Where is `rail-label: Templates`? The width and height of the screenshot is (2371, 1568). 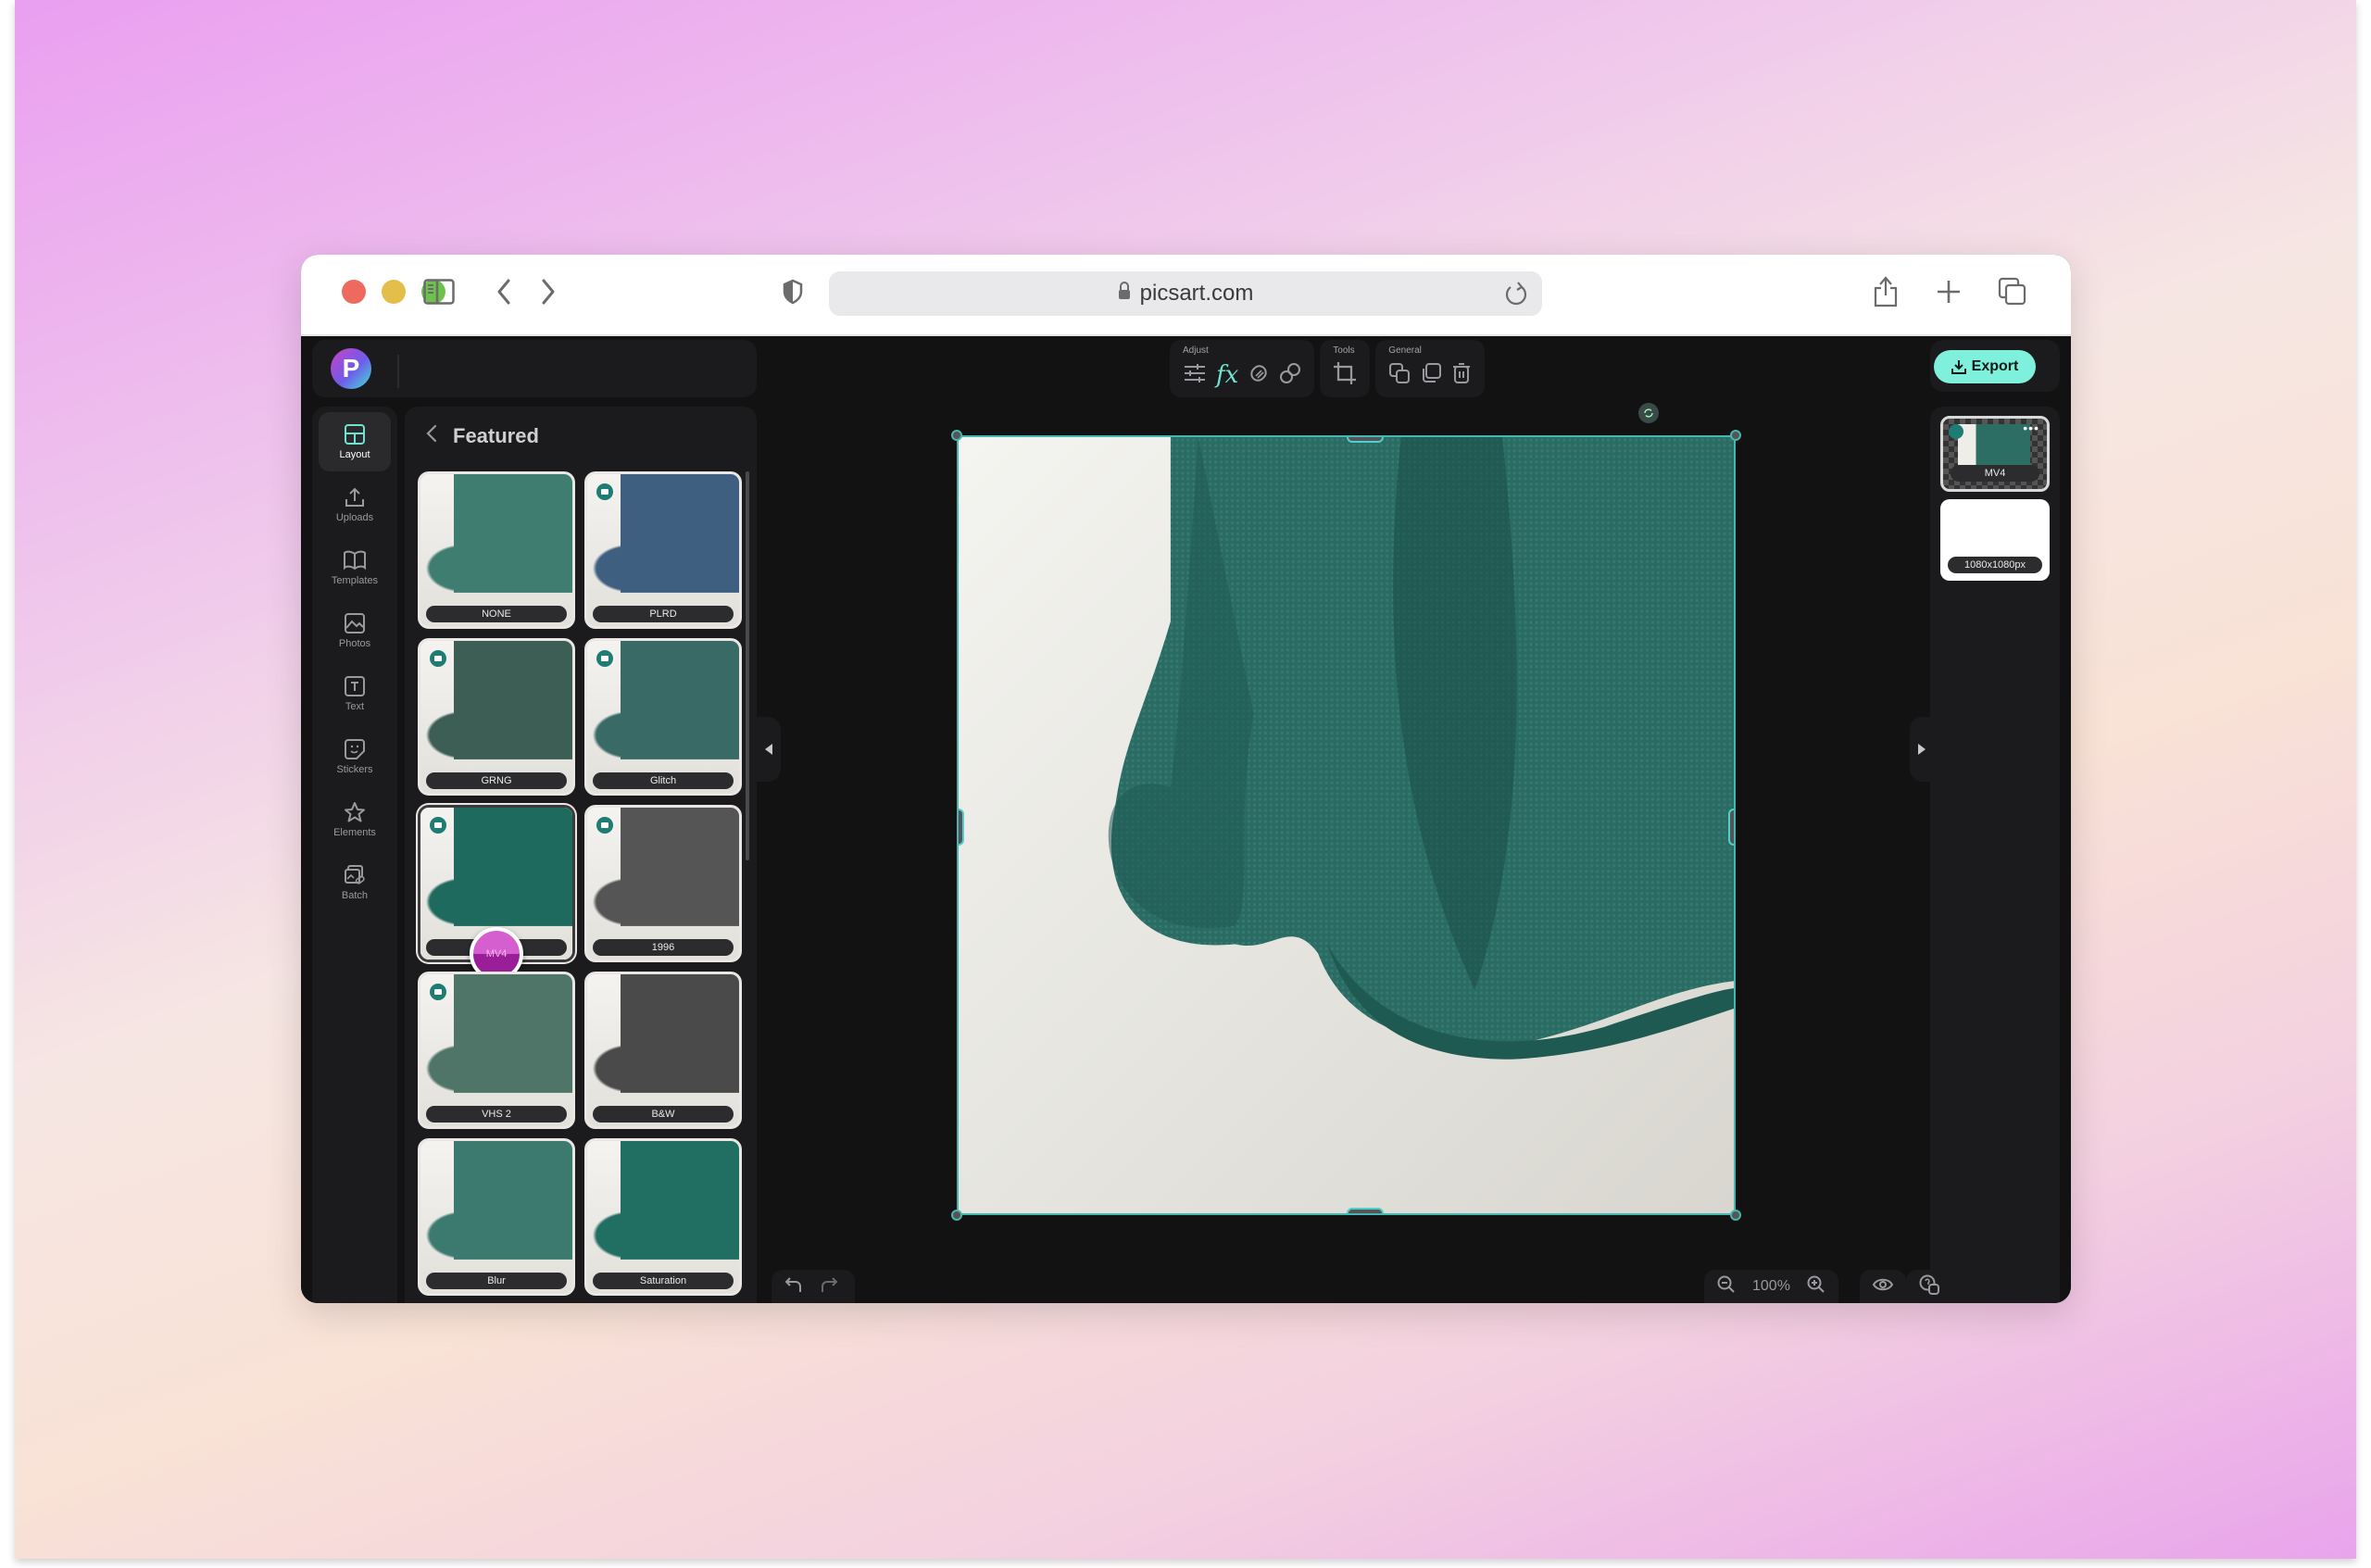 rail-label: Templates is located at coordinates (355, 580).